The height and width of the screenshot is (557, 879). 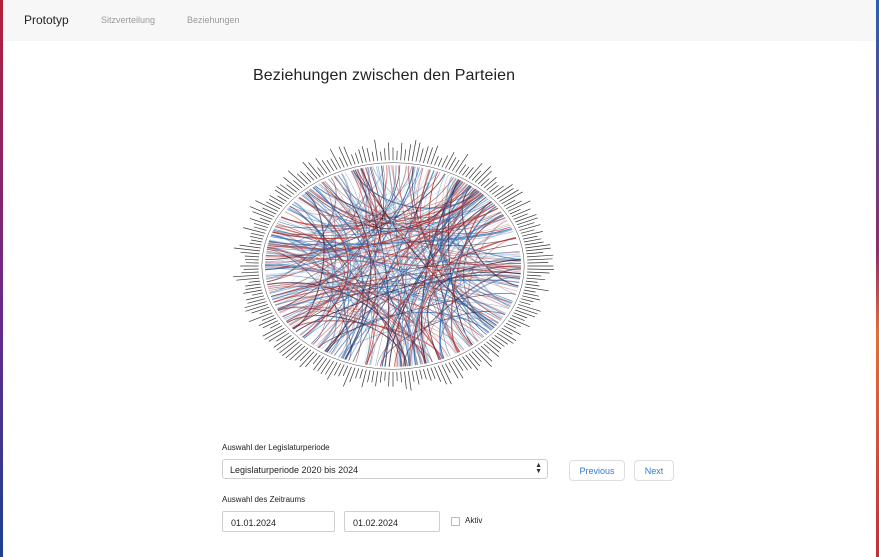 I want to click on date-to-input: 01.02.2024, so click(x=392, y=521).